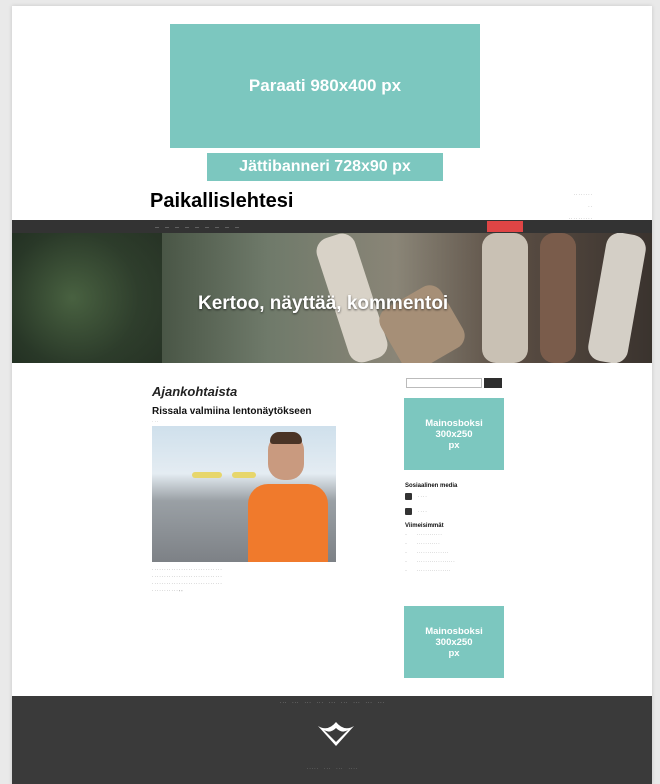 The width and height of the screenshot is (660, 784). What do you see at coordinates (416, 511) in the screenshot?
I see `social-instagram: · · · ·` at bounding box center [416, 511].